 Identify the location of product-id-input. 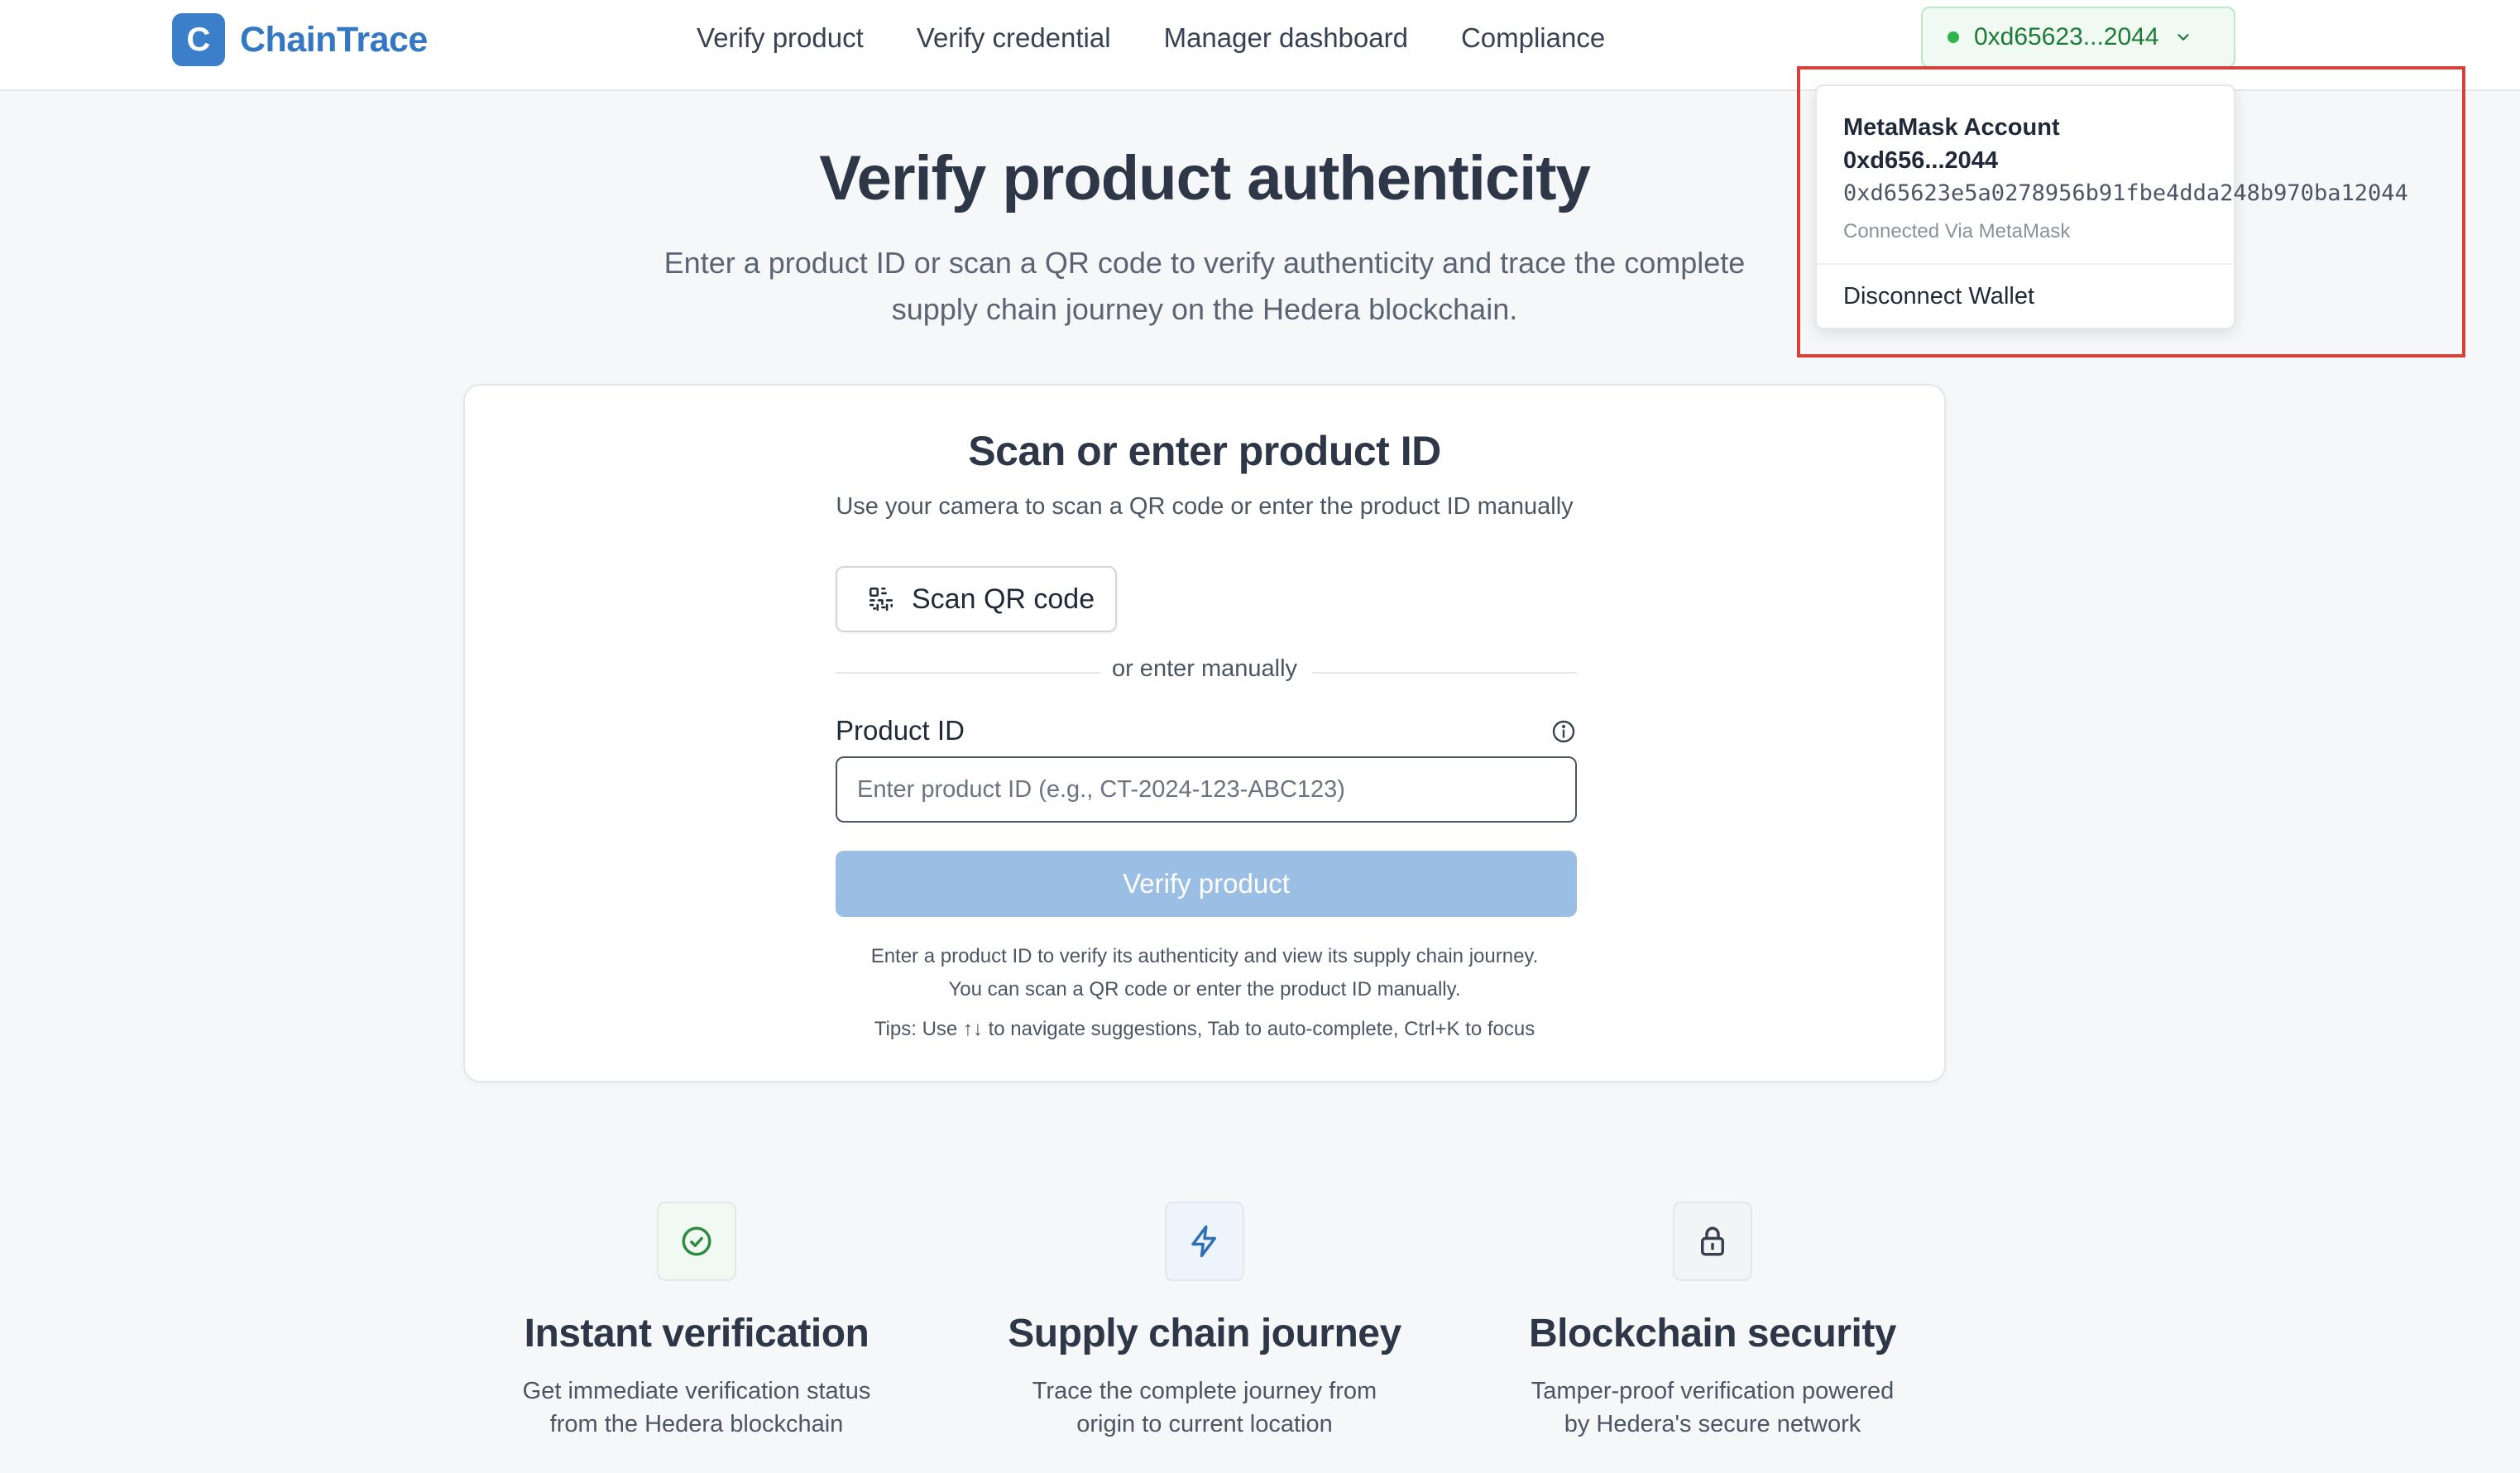
(1206, 790).